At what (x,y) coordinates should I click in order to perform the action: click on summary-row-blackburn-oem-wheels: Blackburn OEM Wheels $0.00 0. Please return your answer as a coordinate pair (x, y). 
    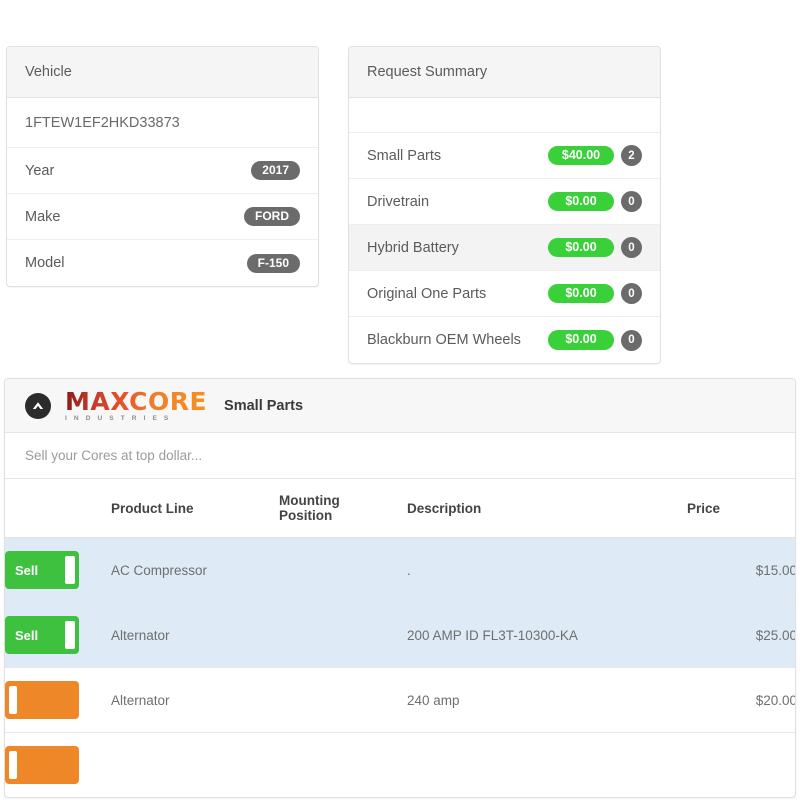
    Looking at the image, I should click on (504, 340).